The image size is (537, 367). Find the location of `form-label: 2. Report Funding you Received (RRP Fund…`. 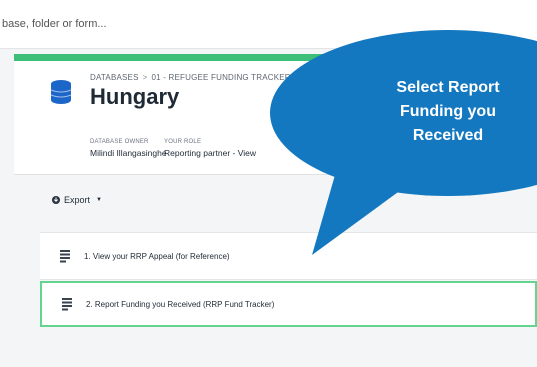

form-label: 2. Report Funding you Received (RRP Fund… is located at coordinates (180, 304).